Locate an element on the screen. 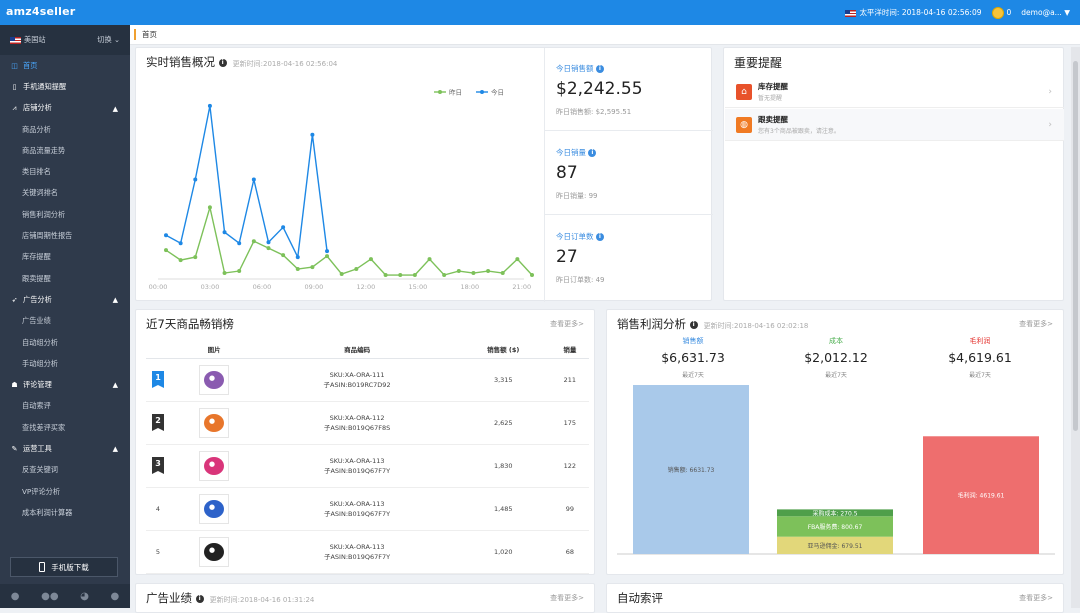  sidebar-item: 跟卖提醒 is located at coordinates (65, 278).